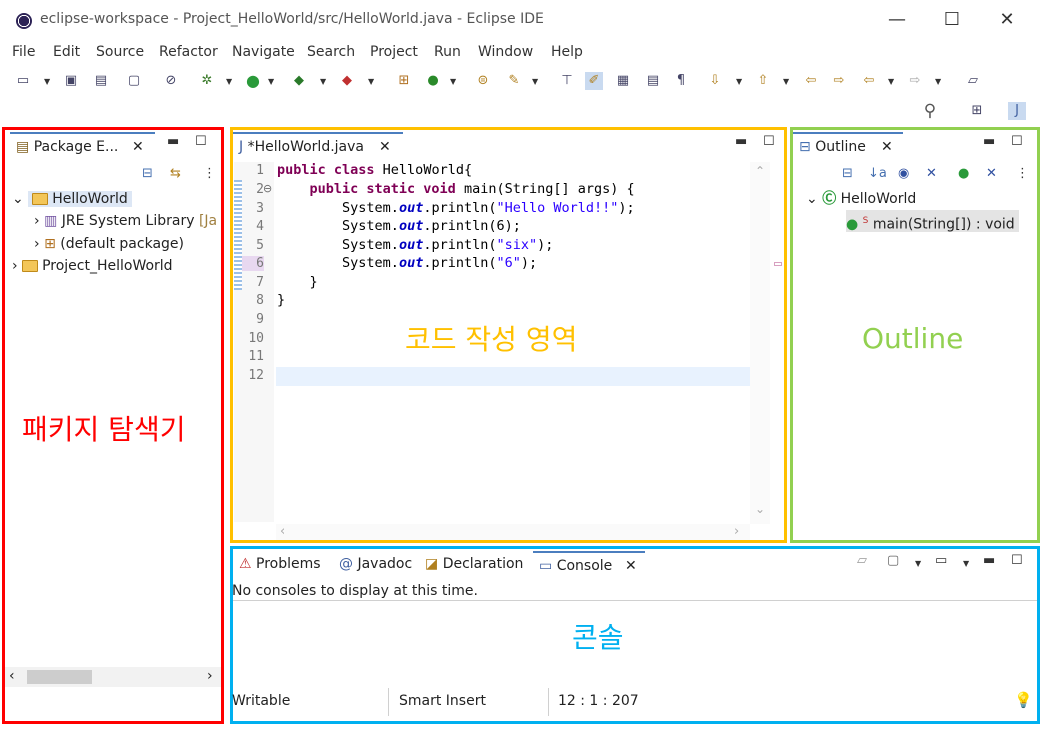 This screenshot has height=729, width=1045. I want to click on menu-source: Source, so click(120, 52).